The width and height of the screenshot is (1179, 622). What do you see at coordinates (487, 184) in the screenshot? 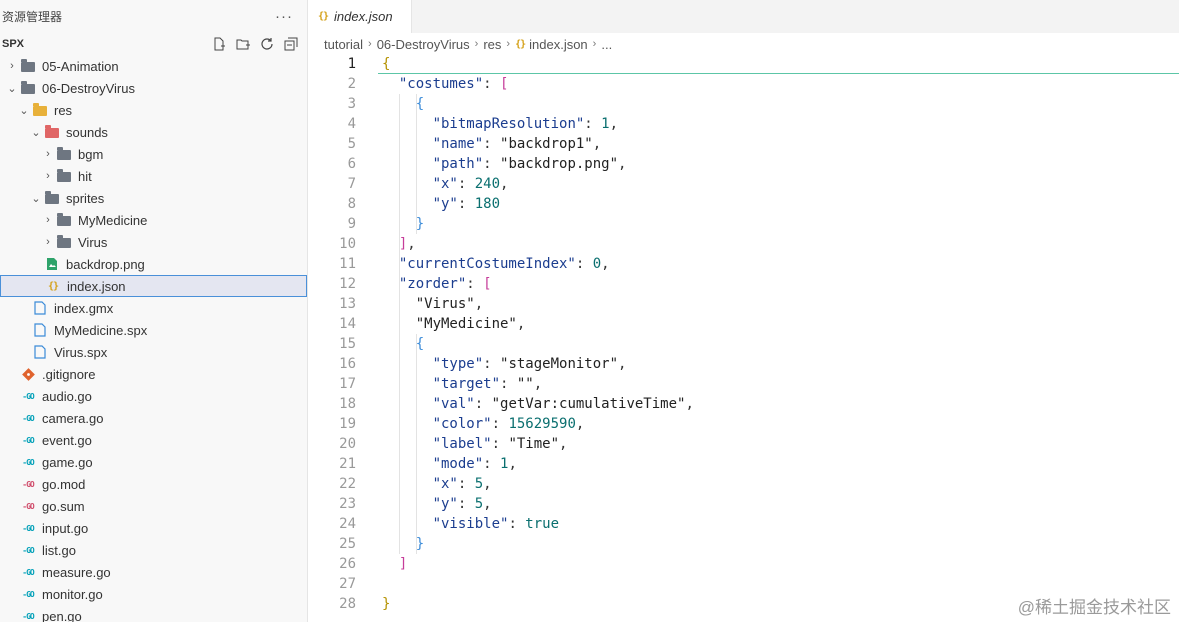
I see `code-token: 240` at bounding box center [487, 184].